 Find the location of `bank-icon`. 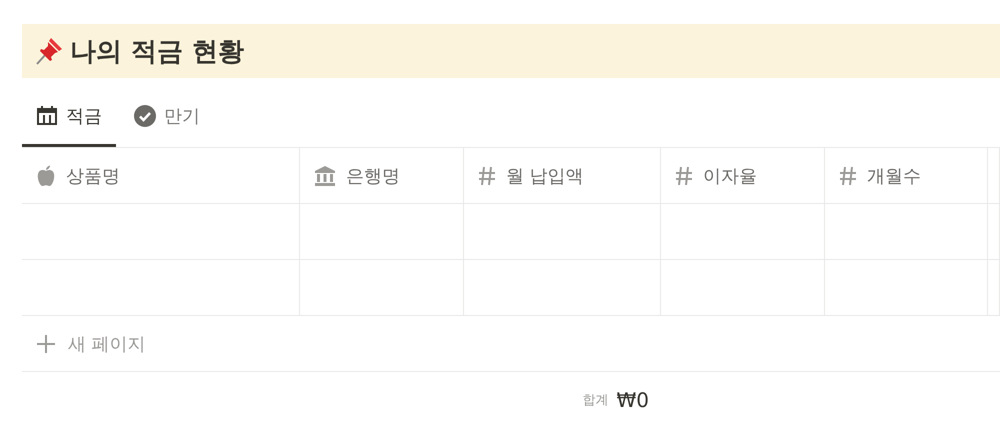

bank-icon is located at coordinates (325, 176).